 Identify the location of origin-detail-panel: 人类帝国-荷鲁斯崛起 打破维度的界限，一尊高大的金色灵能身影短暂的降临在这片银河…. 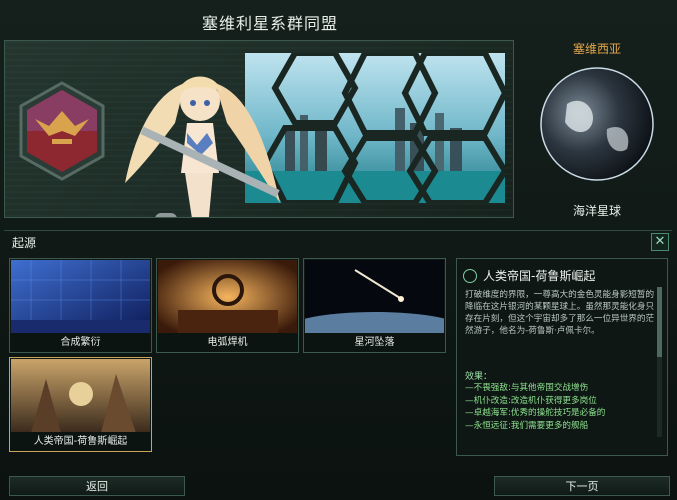
(562, 357).